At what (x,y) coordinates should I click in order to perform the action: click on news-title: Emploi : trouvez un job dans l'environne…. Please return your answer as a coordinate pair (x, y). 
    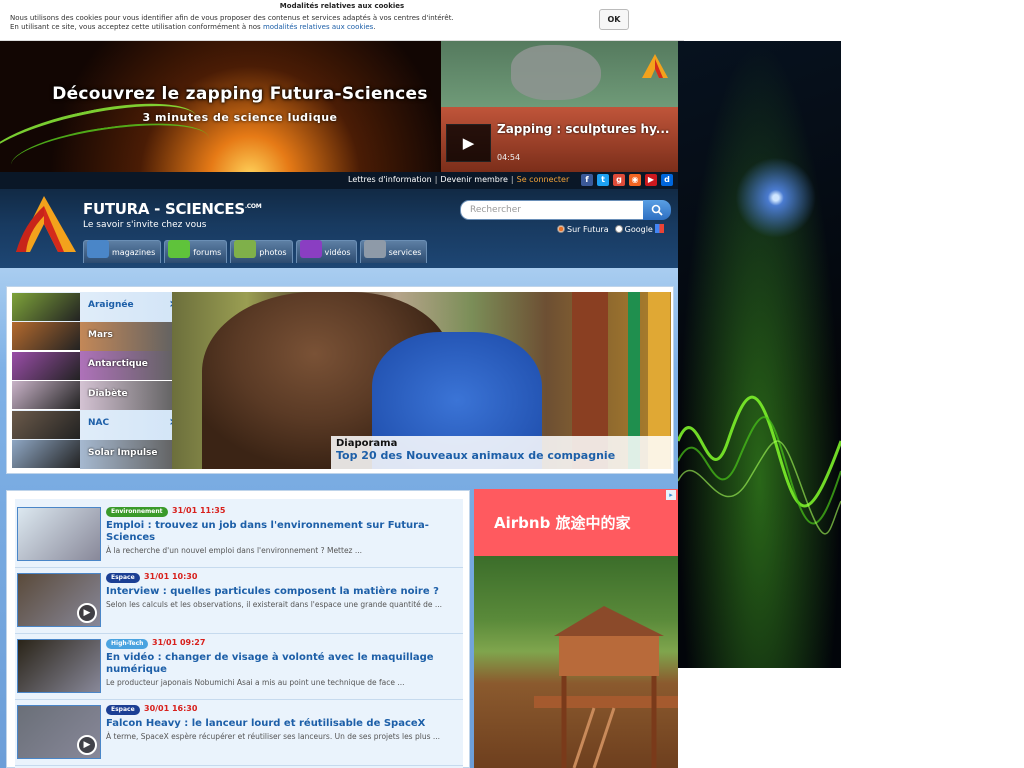
    Looking at the image, I should click on (283, 532).